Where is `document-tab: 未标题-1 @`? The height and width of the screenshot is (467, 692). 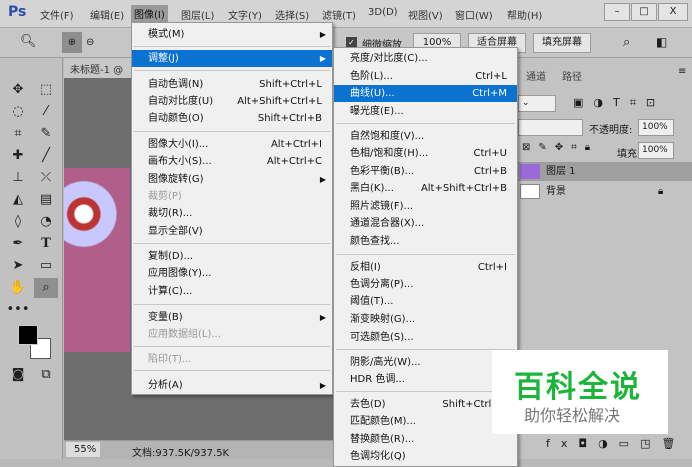 document-tab: 未标题-1 @ is located at coordinates (99, 68).